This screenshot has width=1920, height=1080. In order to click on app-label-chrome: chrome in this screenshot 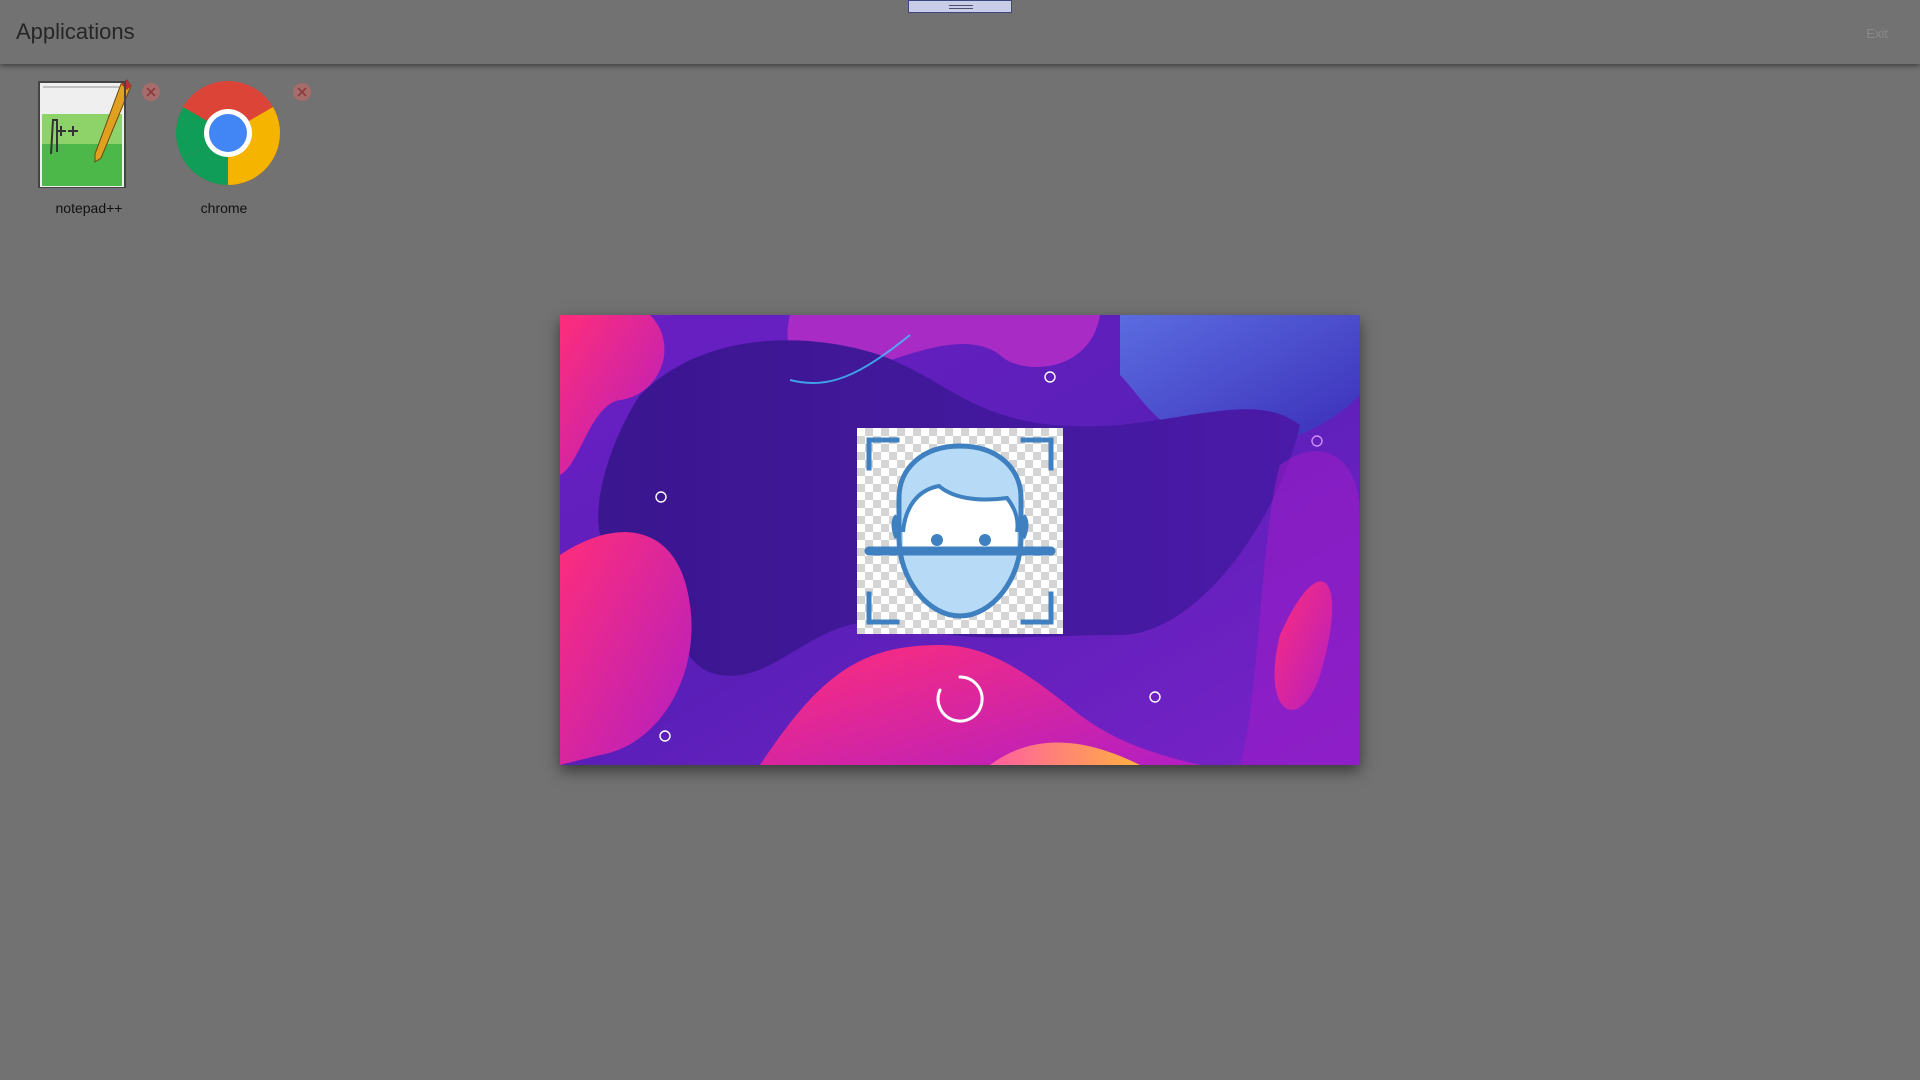, I will do `click(224, 208)`.